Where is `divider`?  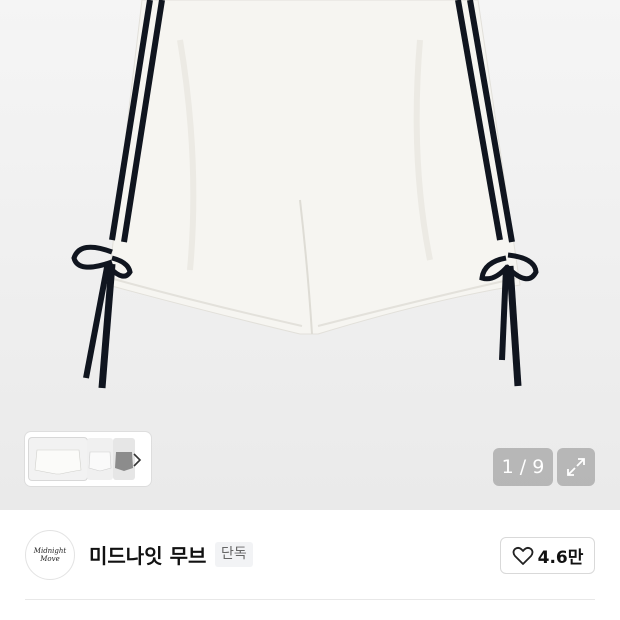
divider is located at coordinates (310, 599).